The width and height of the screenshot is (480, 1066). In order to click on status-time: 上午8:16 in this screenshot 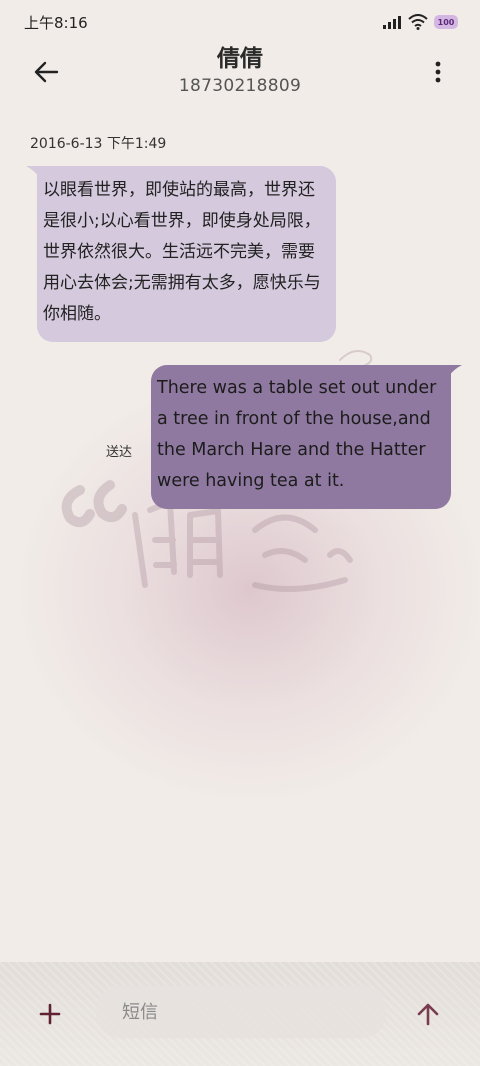, I will do `click(56, 22)`.